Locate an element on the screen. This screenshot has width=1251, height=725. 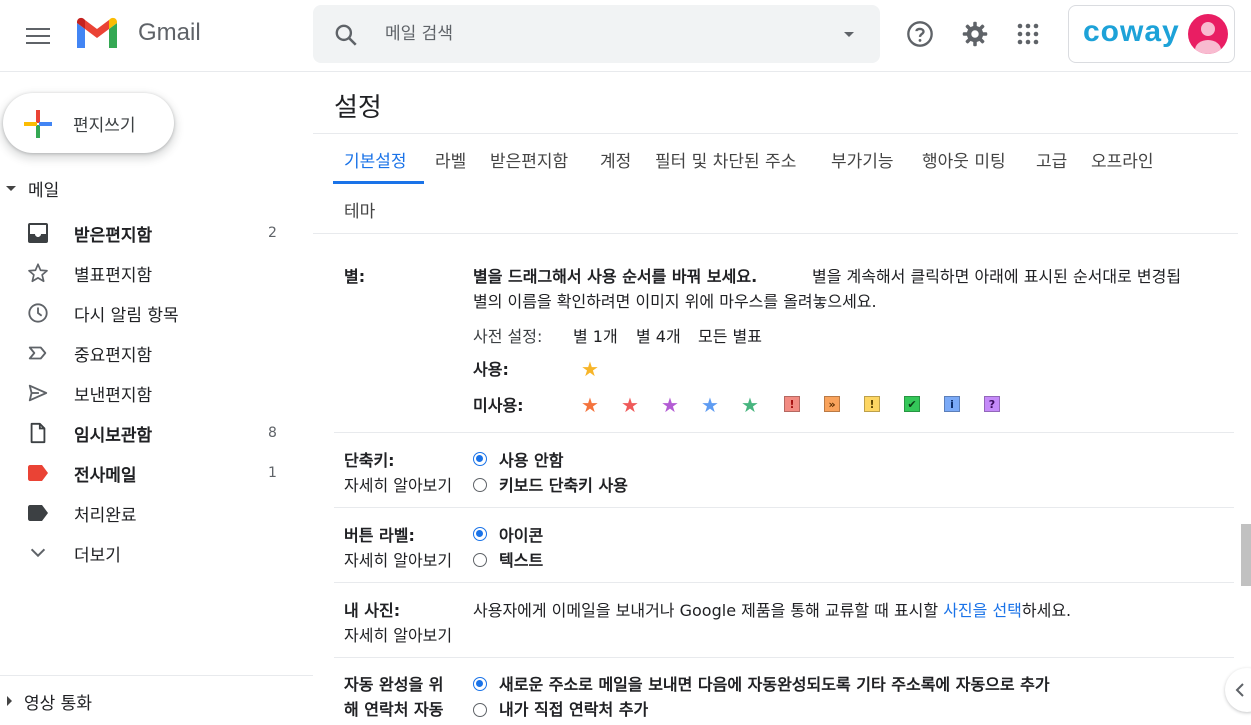
clock-icon is located at coordinates (38, 313).